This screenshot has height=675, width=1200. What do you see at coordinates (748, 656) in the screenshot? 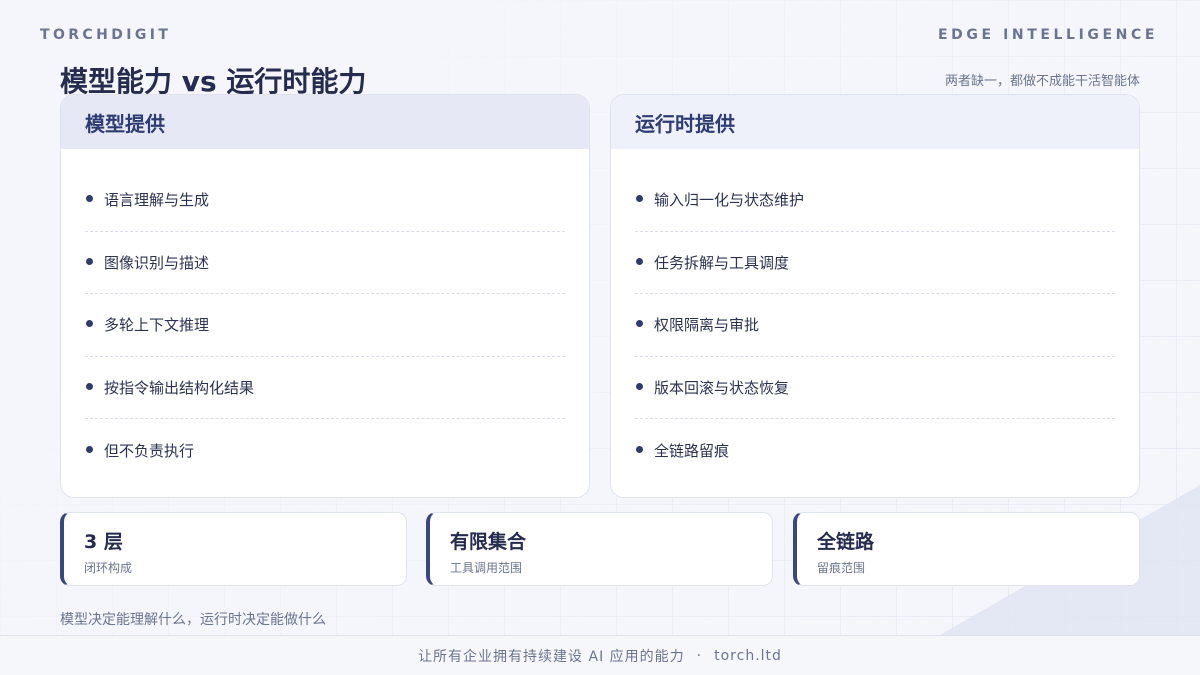
I see `footer-site-link: torch.ltd` at bounding box center [748, 656].